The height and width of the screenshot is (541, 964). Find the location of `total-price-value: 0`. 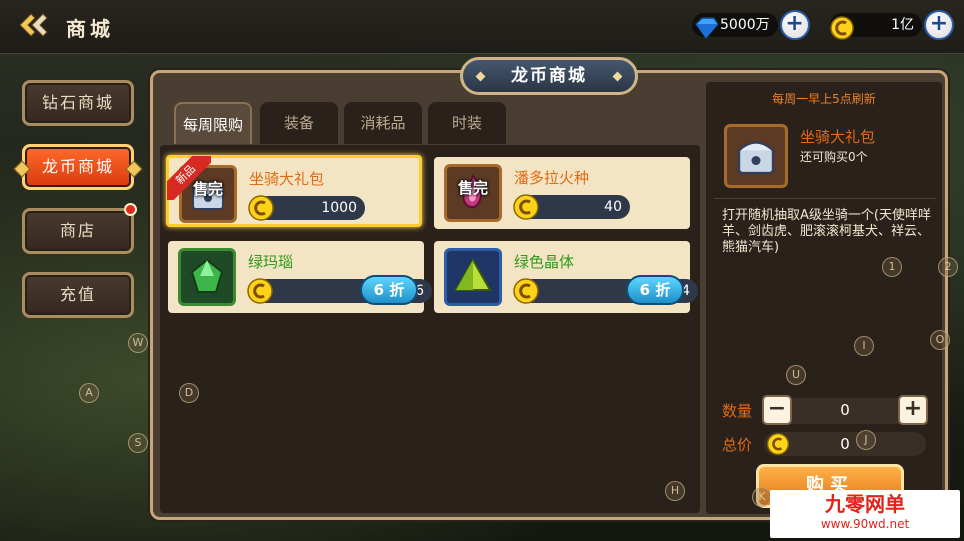

total-price-value: 0 is located at coordinates (845, 444).